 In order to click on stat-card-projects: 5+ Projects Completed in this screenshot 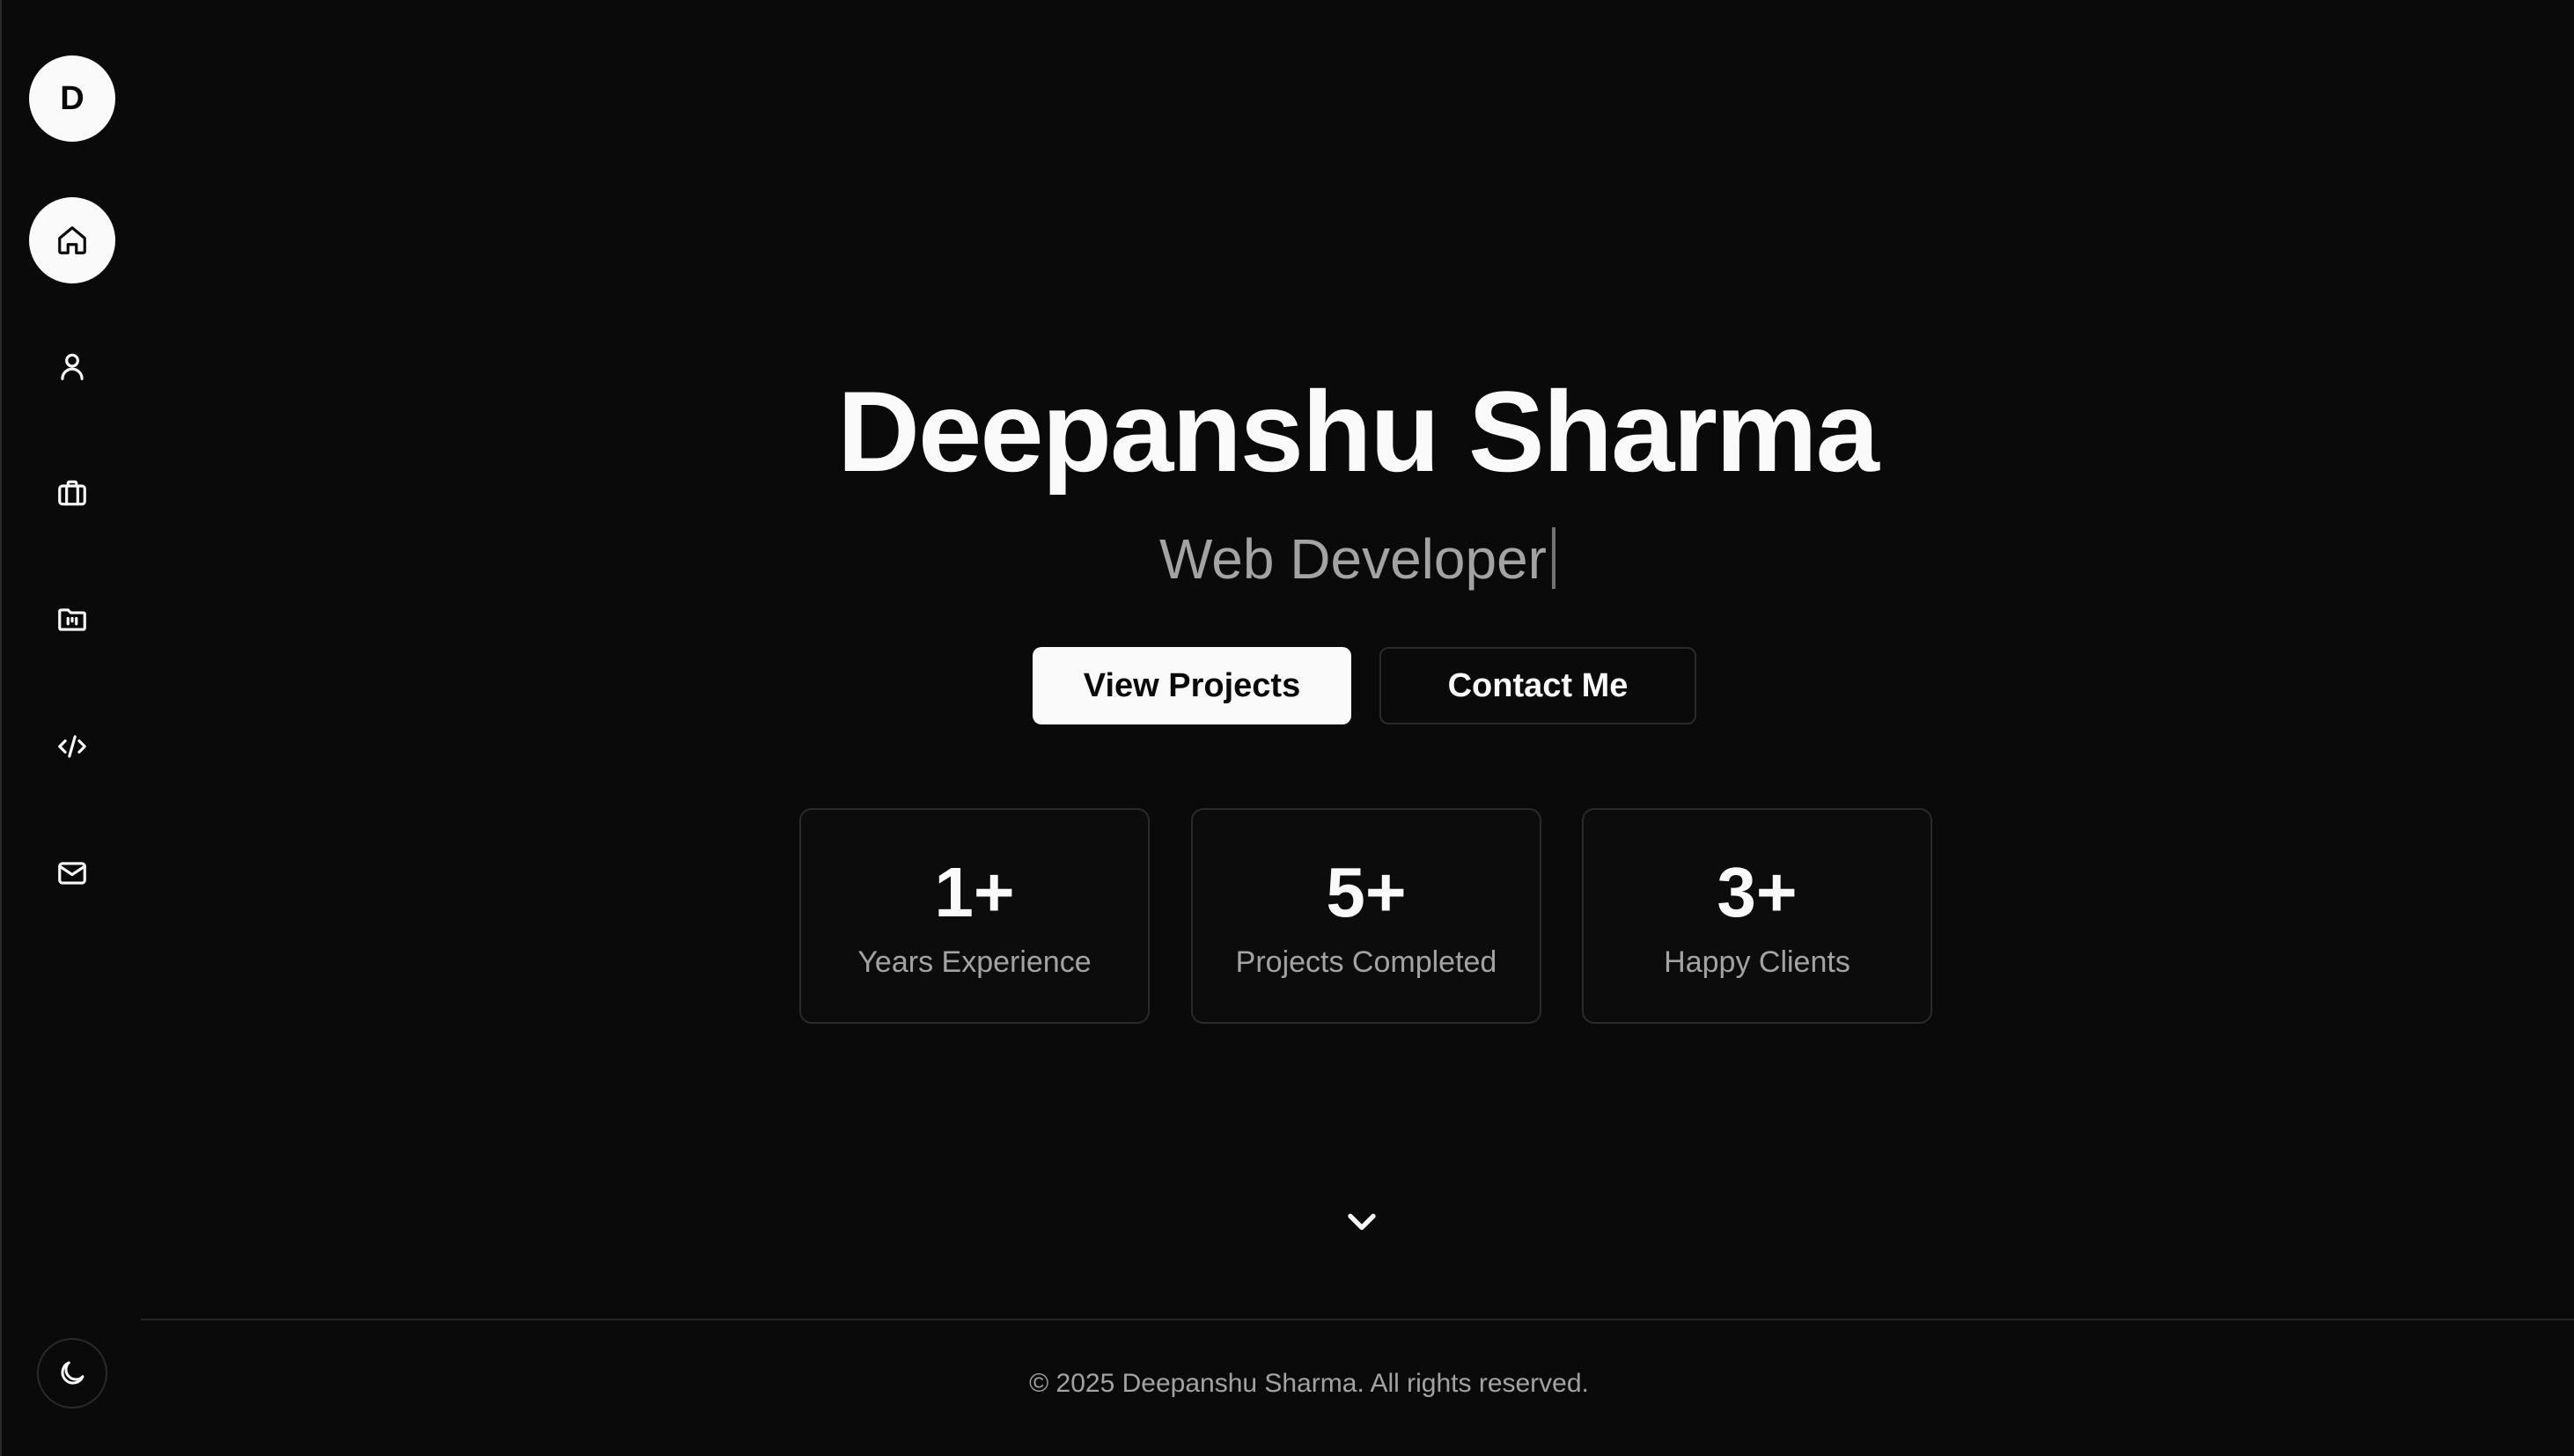, I will do `click(1366, 916)`.